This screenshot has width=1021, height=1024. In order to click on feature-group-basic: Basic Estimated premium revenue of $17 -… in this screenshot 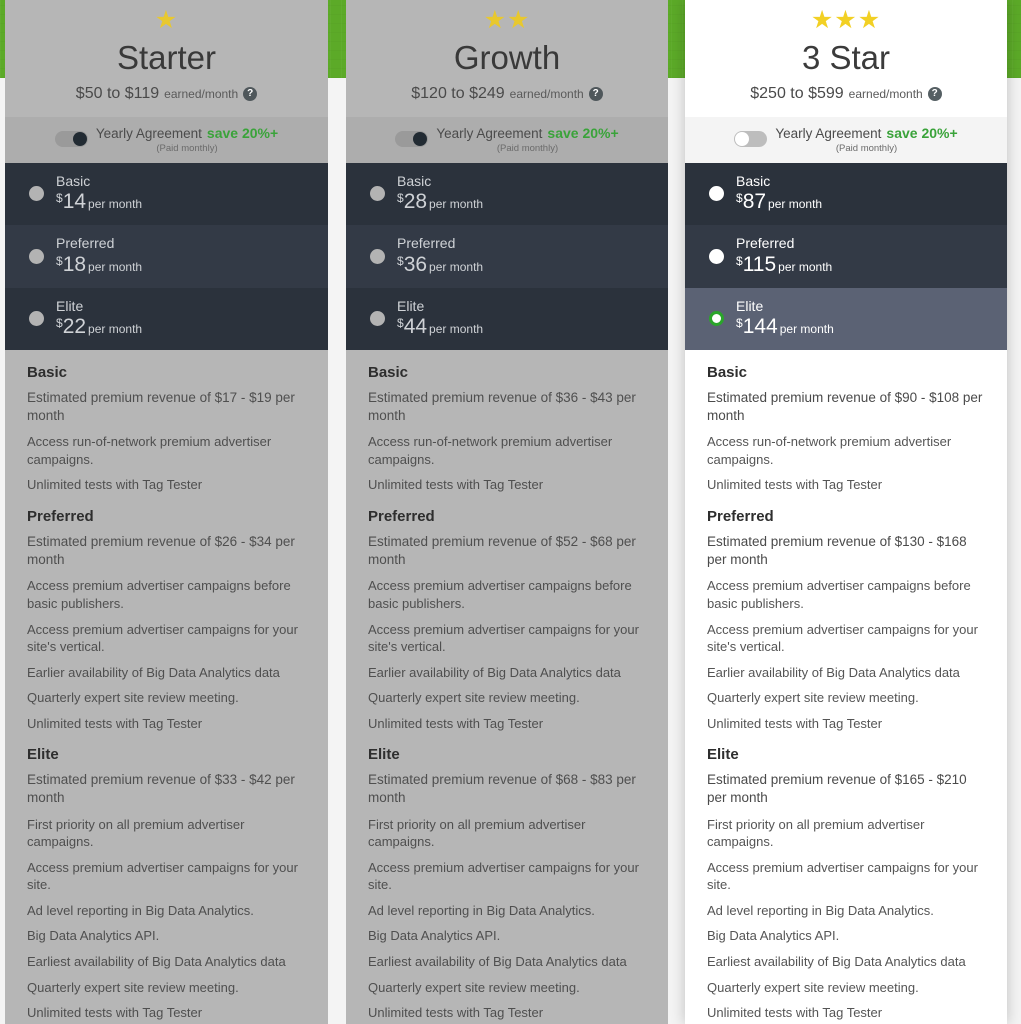, I will do `click(166, 429)`.